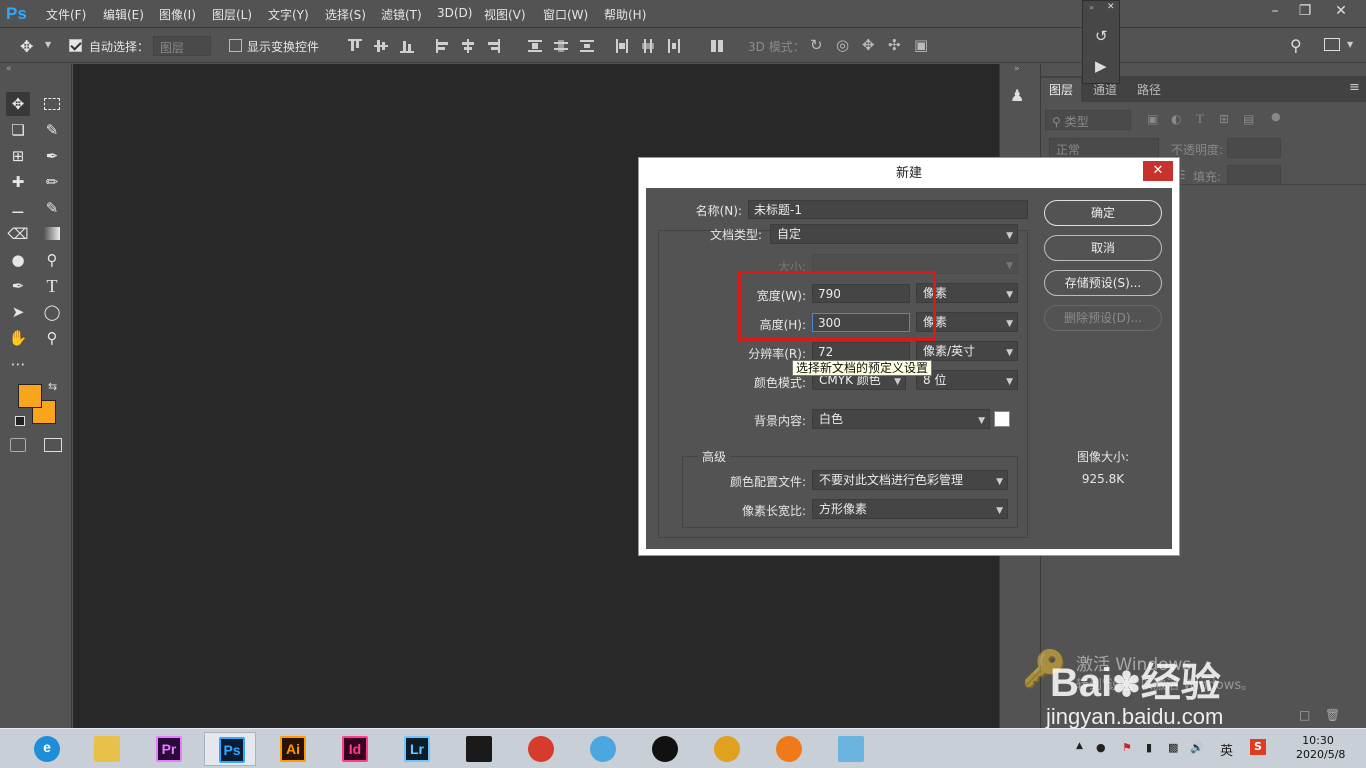 This screenshot has width=1366, height=768. I want to click on filter-shape-icon: ⊞, so click(1224, 119).